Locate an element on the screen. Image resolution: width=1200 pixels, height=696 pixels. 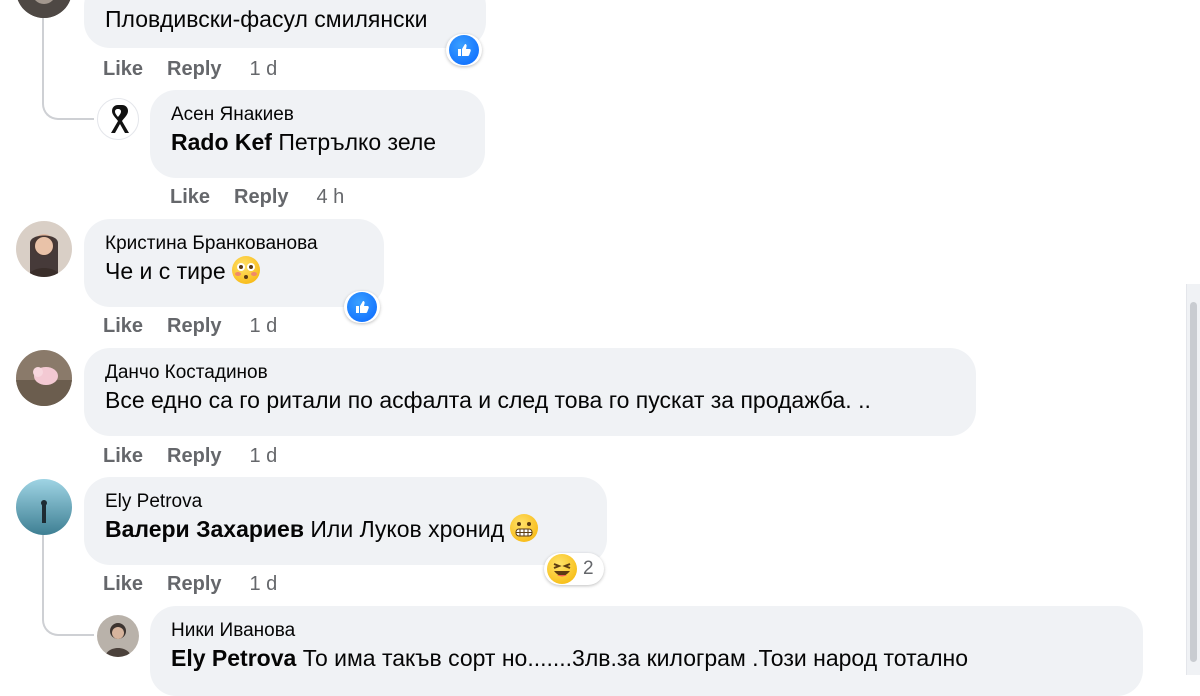
comment-text: Че и с тире is located at coordinates (233, 271).